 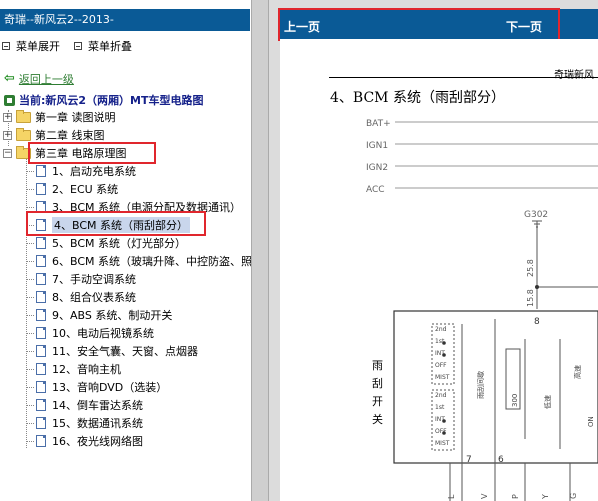 What do you see at coordinates (591, 421) in the screenshot?
I see `component-label: ON` at bounding box center [591, 421].